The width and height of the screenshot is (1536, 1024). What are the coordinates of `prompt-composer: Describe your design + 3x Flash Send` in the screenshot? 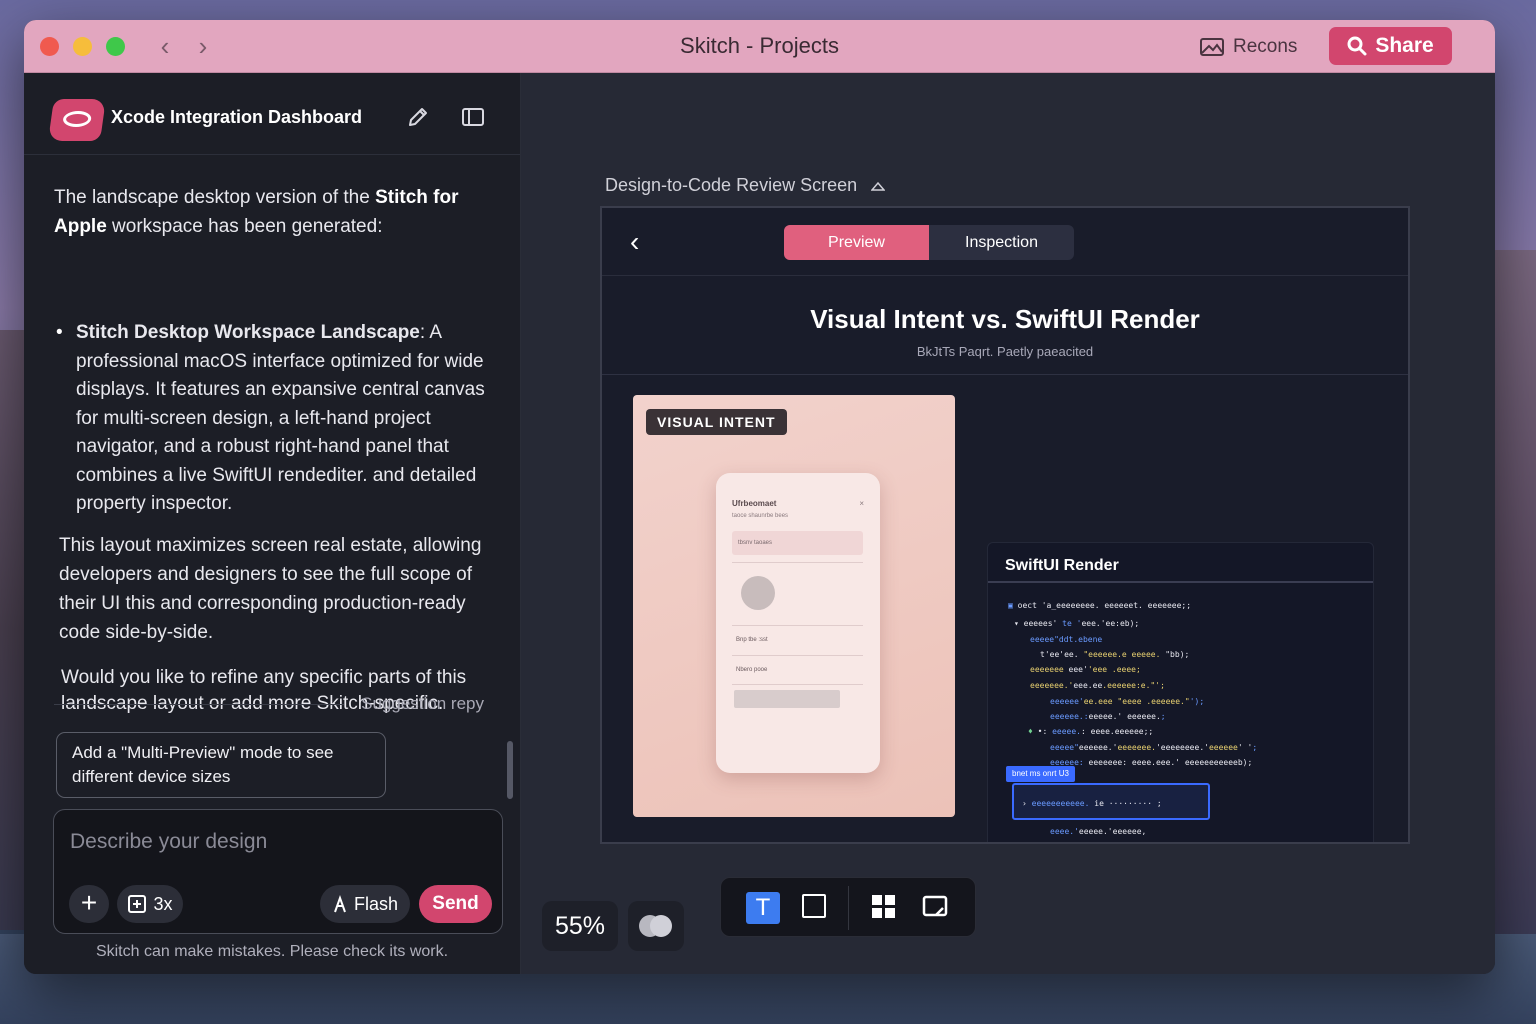 It's located at (278, 871).